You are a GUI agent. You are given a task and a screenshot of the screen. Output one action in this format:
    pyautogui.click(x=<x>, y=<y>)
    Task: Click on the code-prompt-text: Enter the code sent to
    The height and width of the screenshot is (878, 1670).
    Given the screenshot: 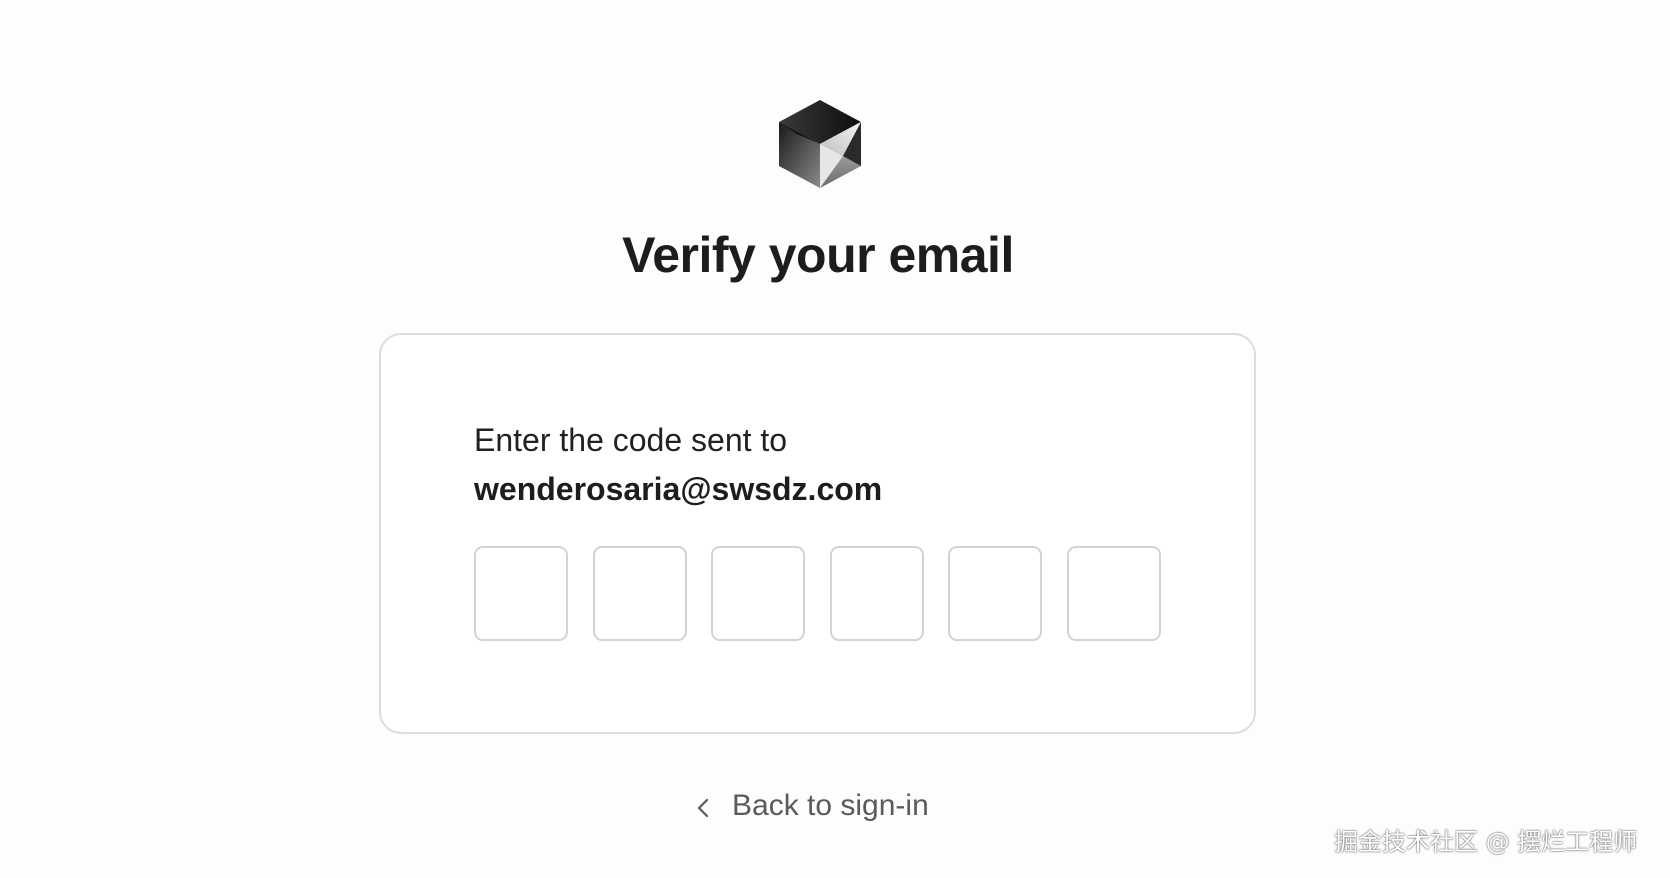 What is the action you would take?
    pyautogui.click(x=631, y=440)
    